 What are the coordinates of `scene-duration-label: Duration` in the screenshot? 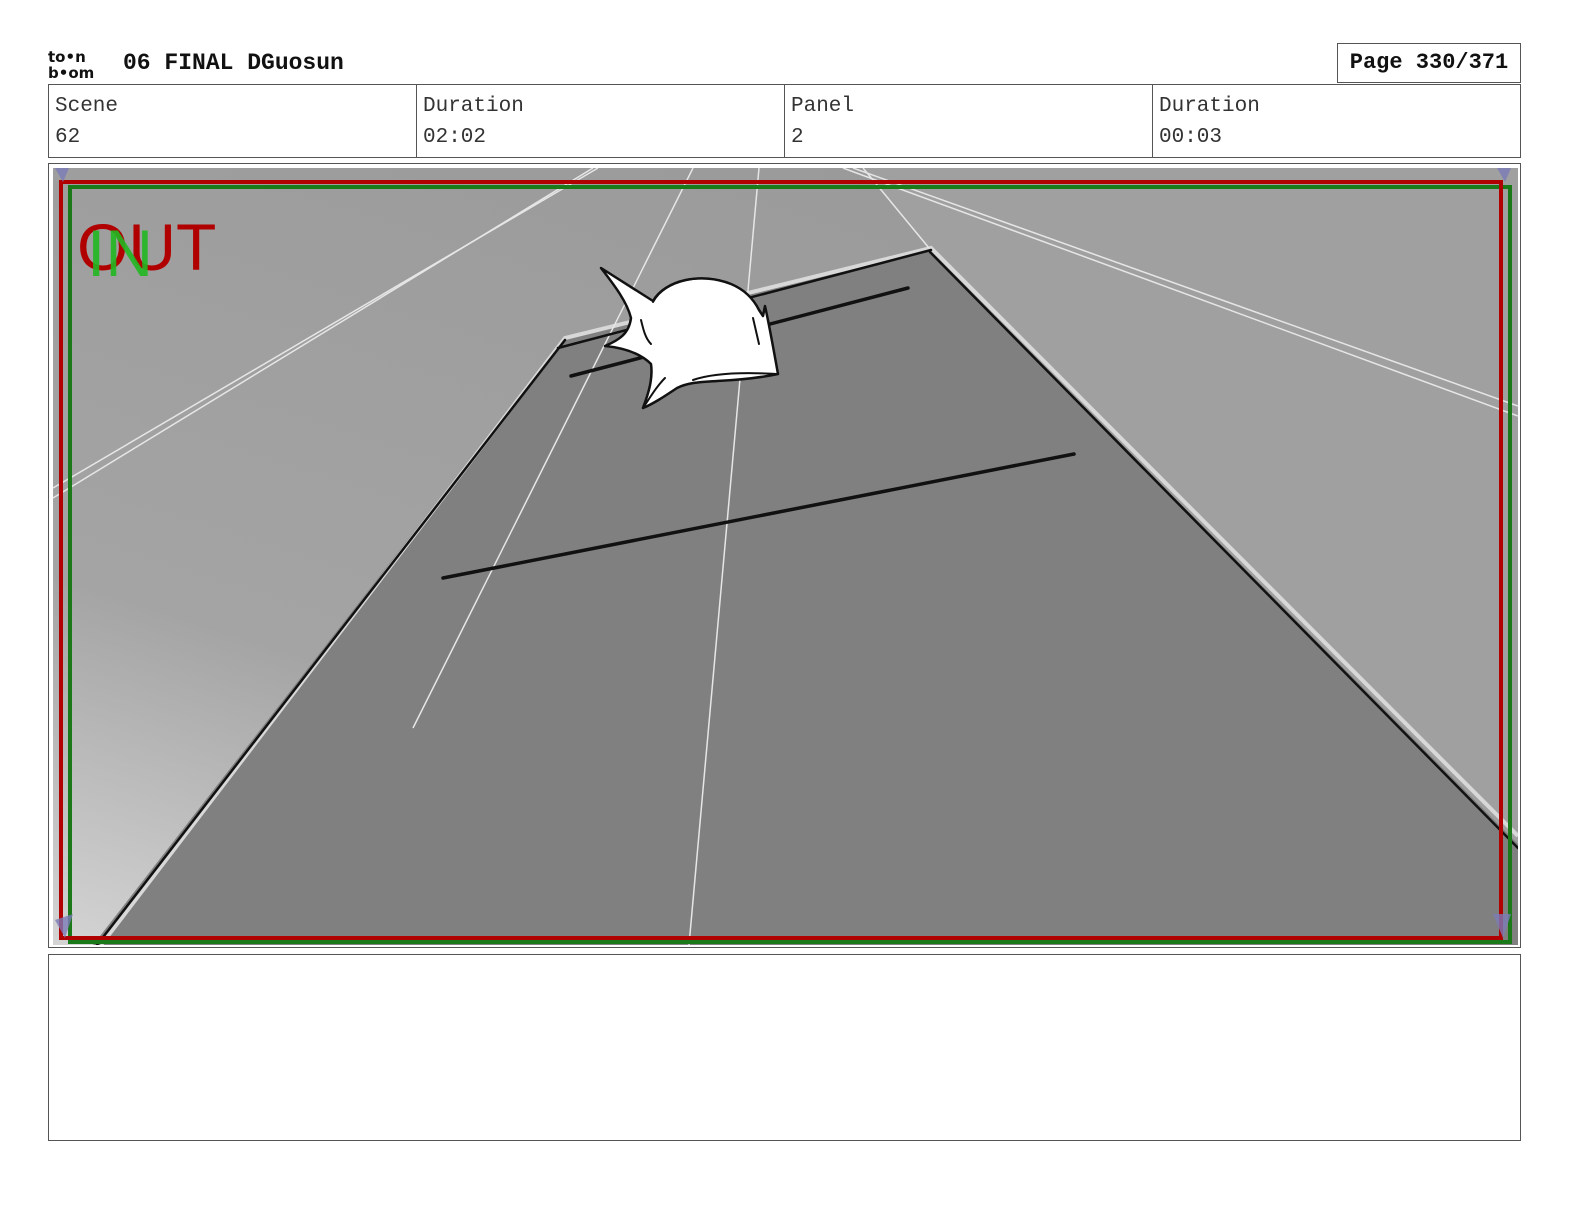 It's located at (473, 106).